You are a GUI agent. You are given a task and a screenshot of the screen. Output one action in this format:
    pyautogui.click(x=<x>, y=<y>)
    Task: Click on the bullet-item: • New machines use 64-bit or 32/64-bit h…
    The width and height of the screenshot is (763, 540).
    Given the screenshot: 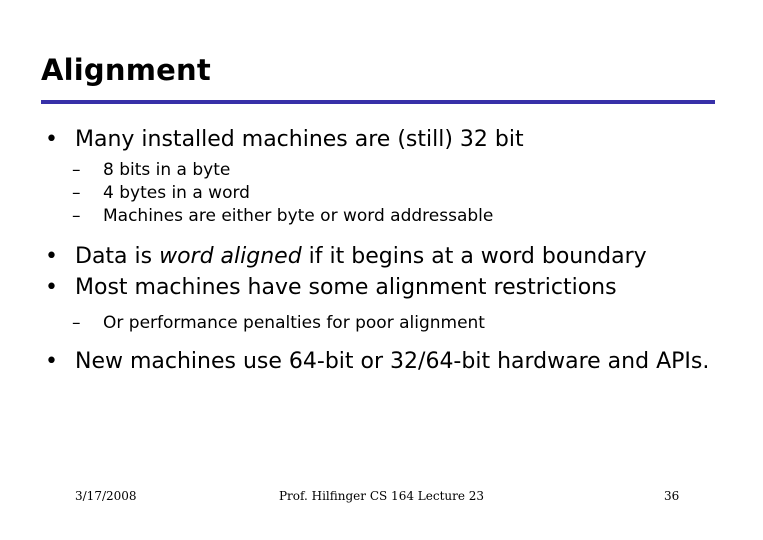 What is the action you would take?
    pyautogui.click(x=391, y=361)
    